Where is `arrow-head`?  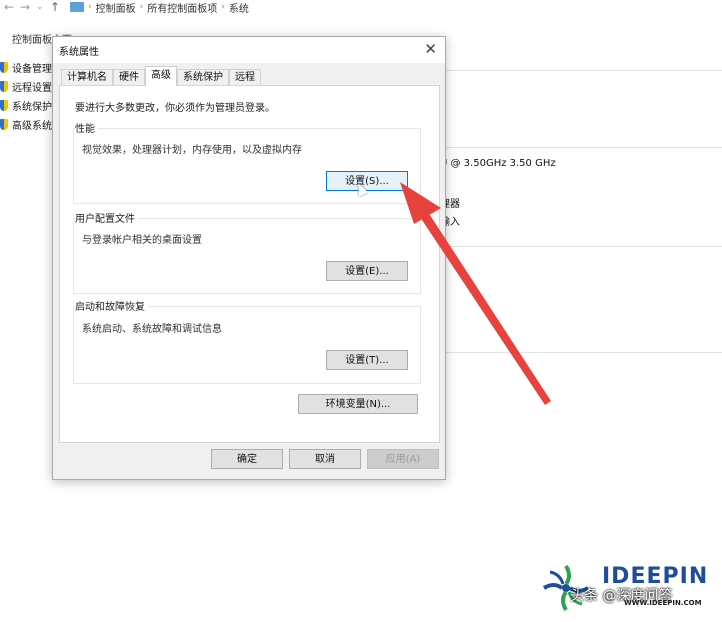
arrow-head is located at coordinates (420, 203).